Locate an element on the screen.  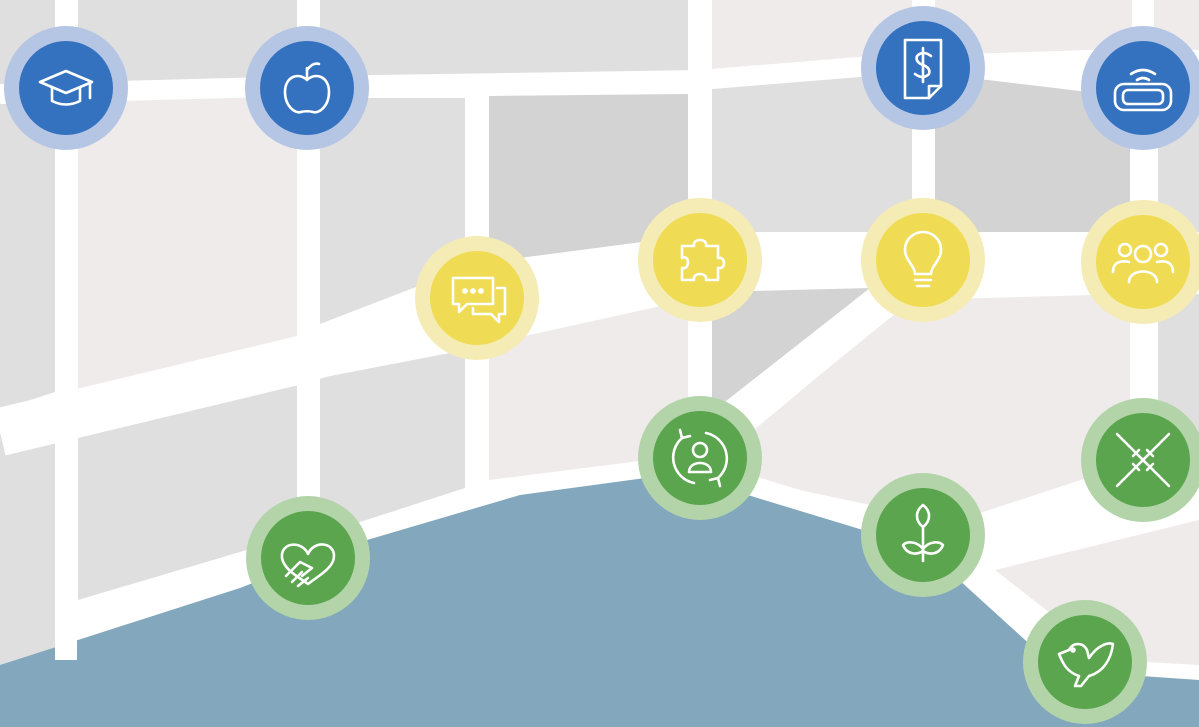
marker-chat is located at coordinates (477, 298).